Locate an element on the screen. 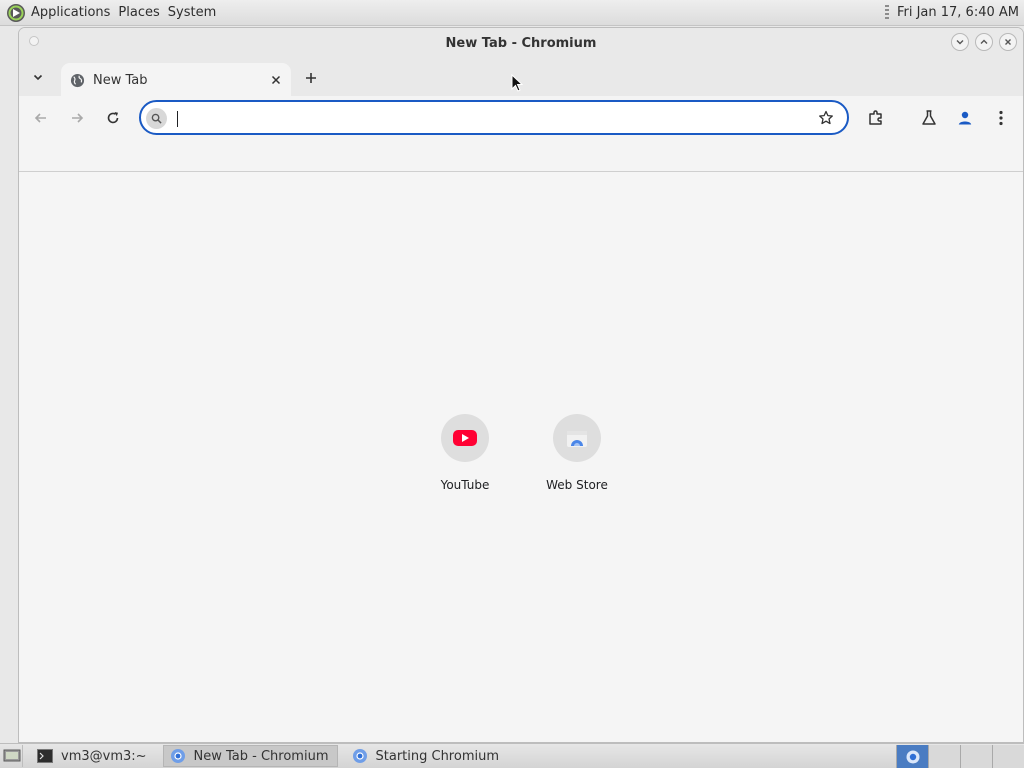 The height and width of the screenshot is (768, 1024). tab-new-tab: New Tab is located at coordinates (176, 80).